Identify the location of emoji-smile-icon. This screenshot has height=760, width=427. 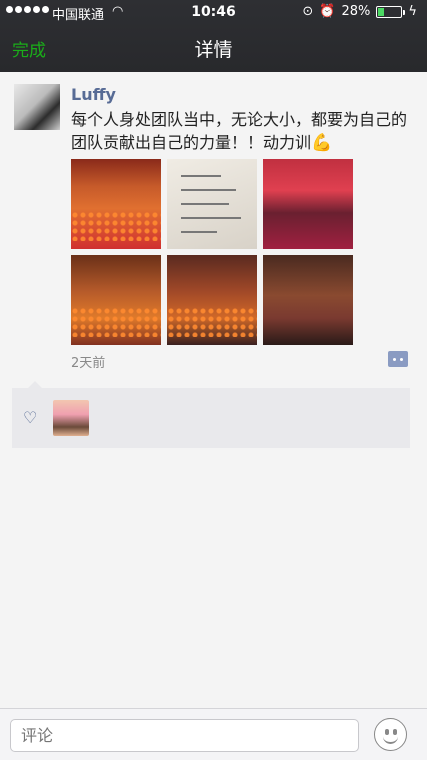
(390, 734).